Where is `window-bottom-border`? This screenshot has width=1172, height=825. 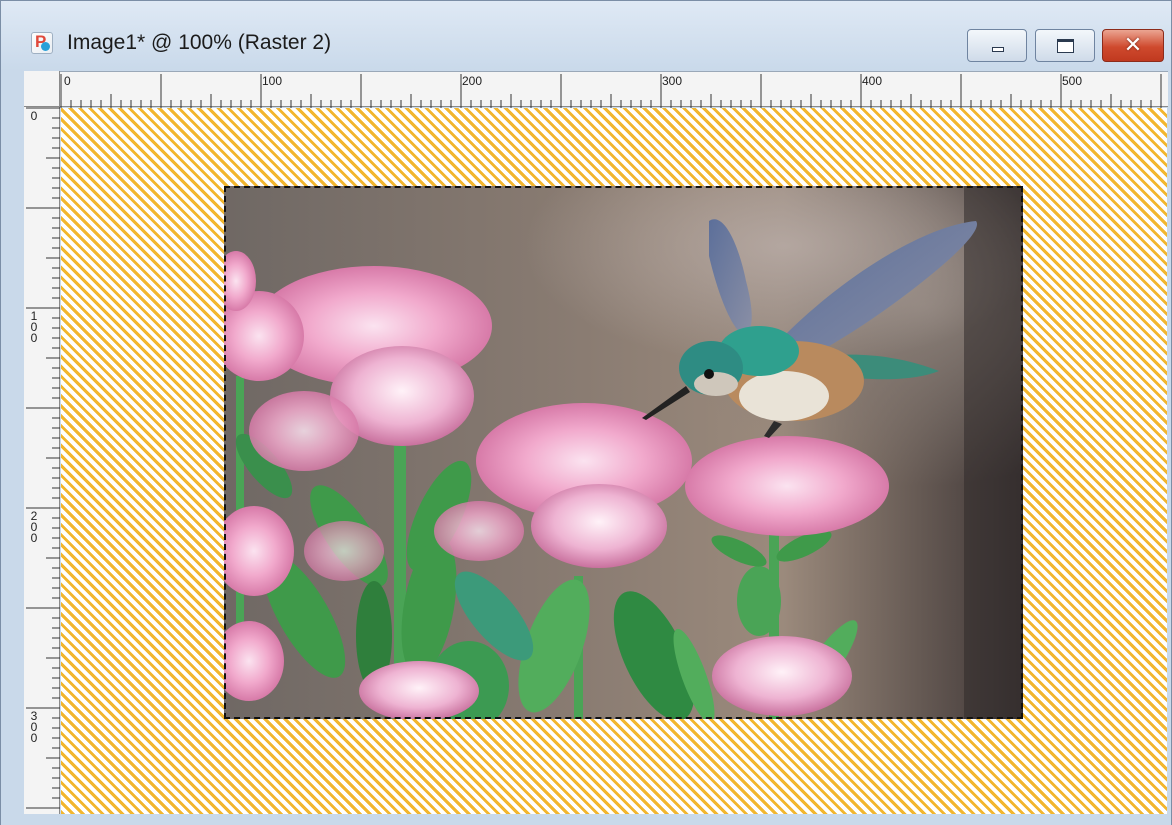
window-bottom-border is located at coordinates (586, 819).